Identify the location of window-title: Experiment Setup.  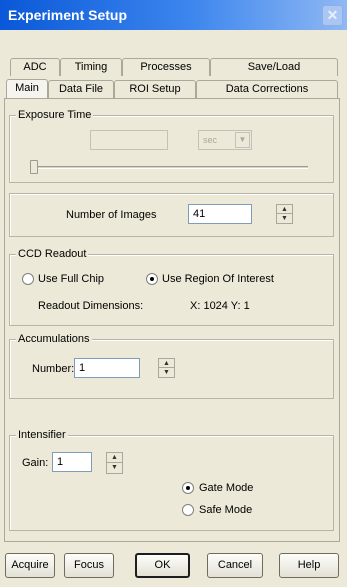
(68, 15).